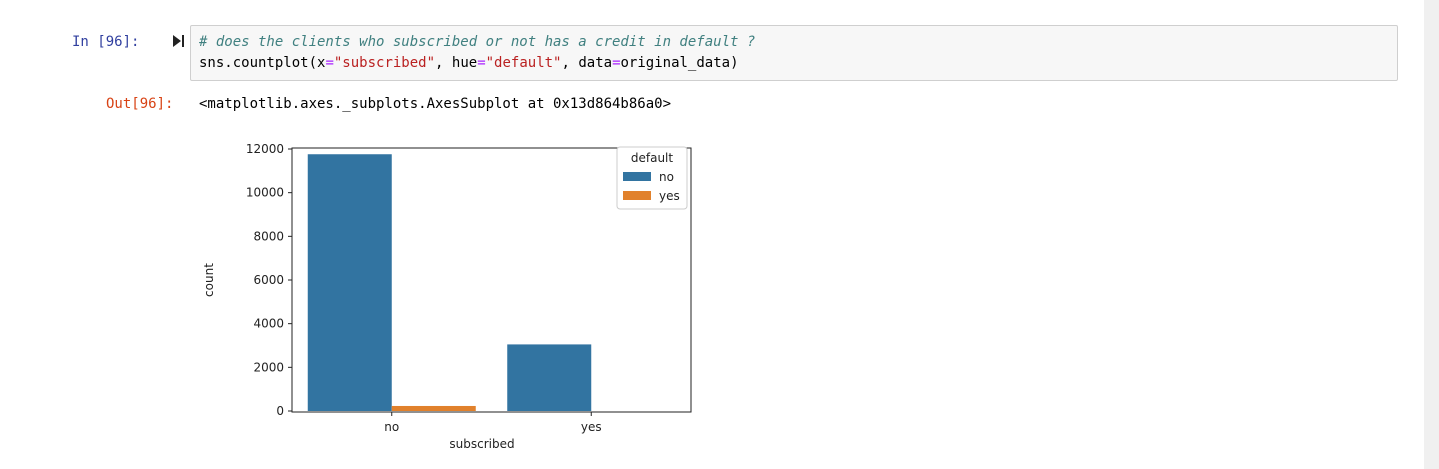  What do you see at coordinates (268, 236) in the screenshot?
I see `y-tick-label: 8000` at bounding box center [268, 236].